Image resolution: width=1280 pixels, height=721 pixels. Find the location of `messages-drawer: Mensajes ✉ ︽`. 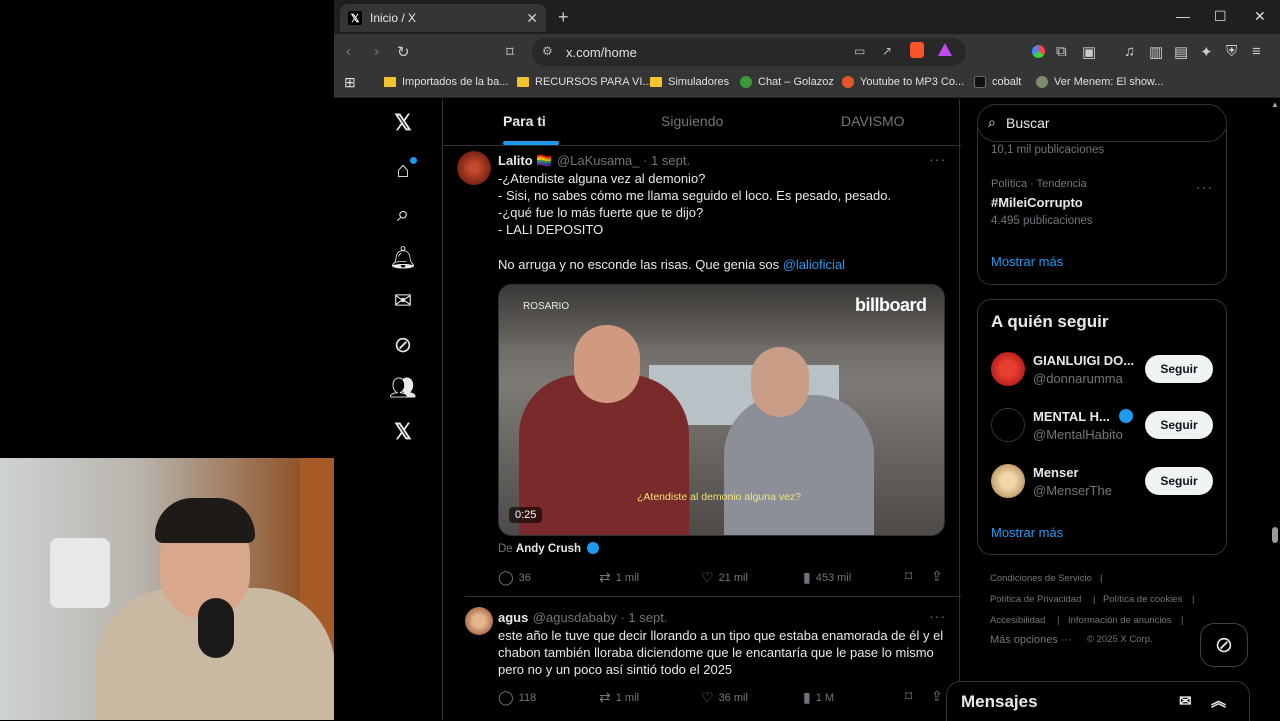

messages-drawer: Mensajes ✉ ︽ is located at coordinates (1098, 701).